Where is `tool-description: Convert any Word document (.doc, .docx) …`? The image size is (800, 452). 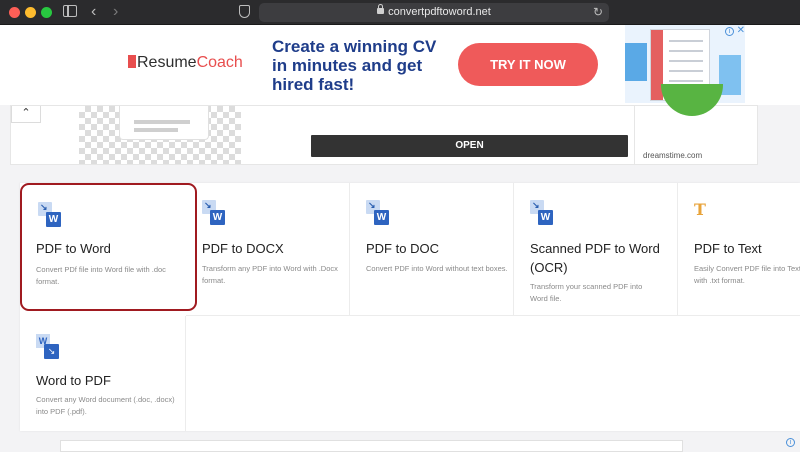 tool-description: Convert any Word document (.doc, .docx) … is located at coordinates (105, 405).